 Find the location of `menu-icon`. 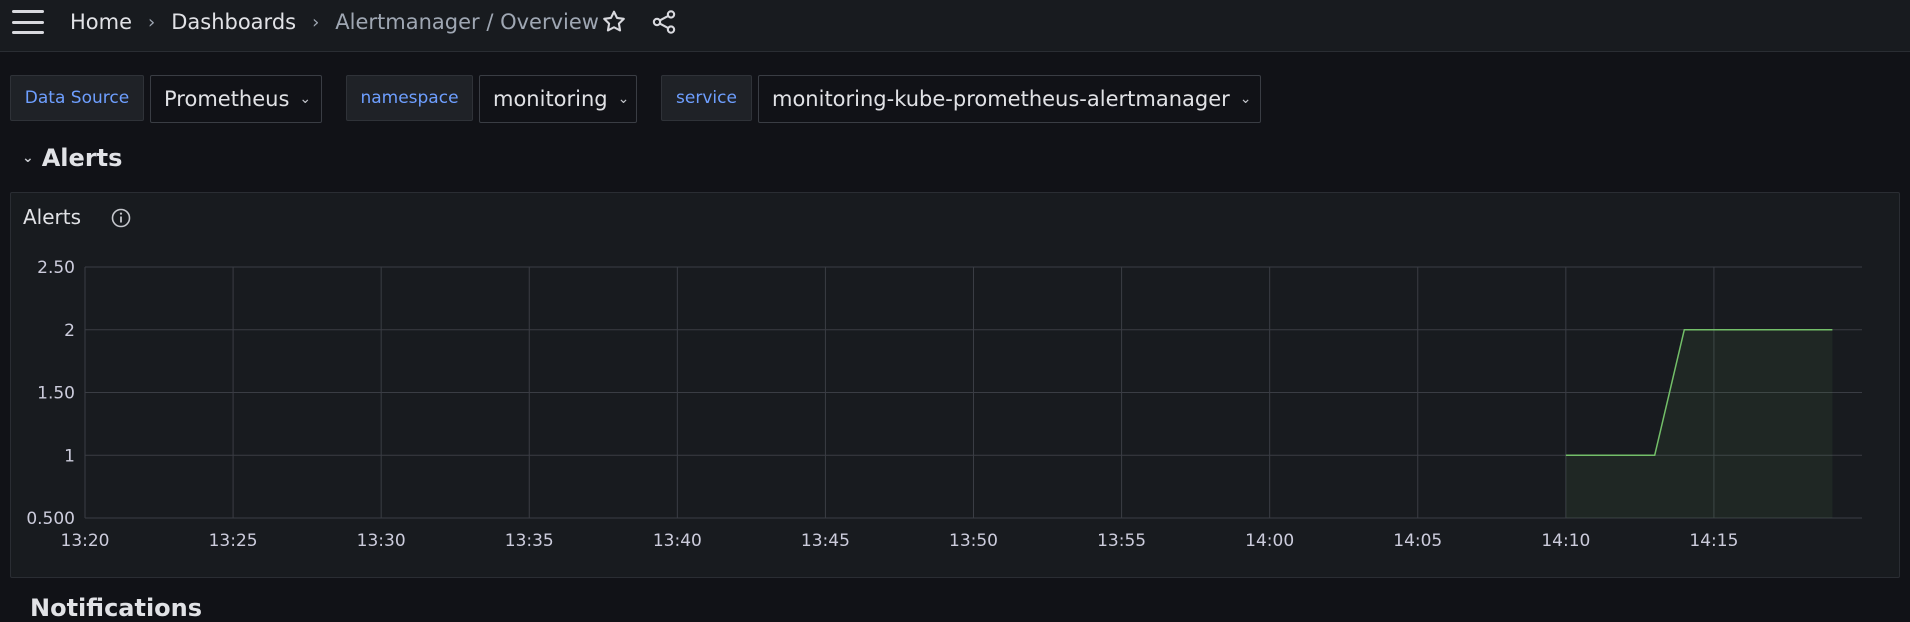

menu-icon is located at coordinates (28, 22).